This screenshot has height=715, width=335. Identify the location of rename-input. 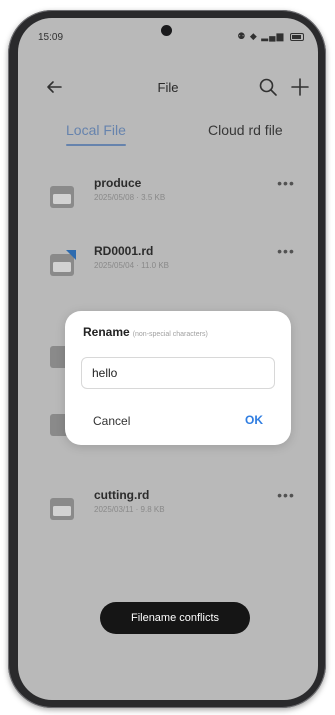
(178, 373).